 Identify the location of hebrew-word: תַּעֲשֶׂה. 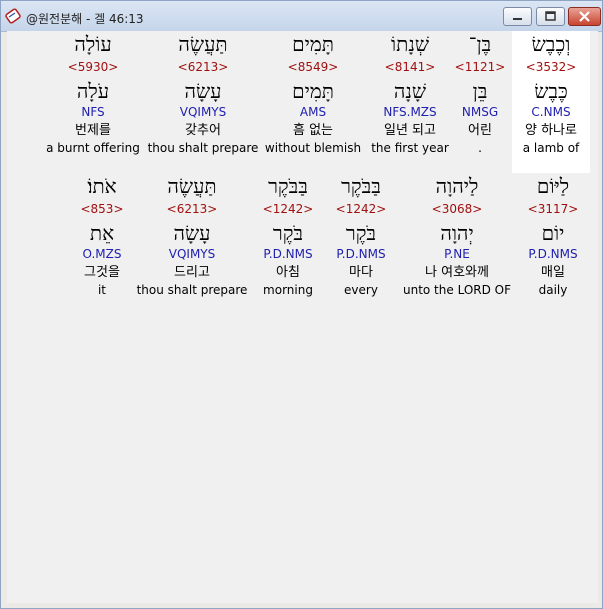
(203, 44).